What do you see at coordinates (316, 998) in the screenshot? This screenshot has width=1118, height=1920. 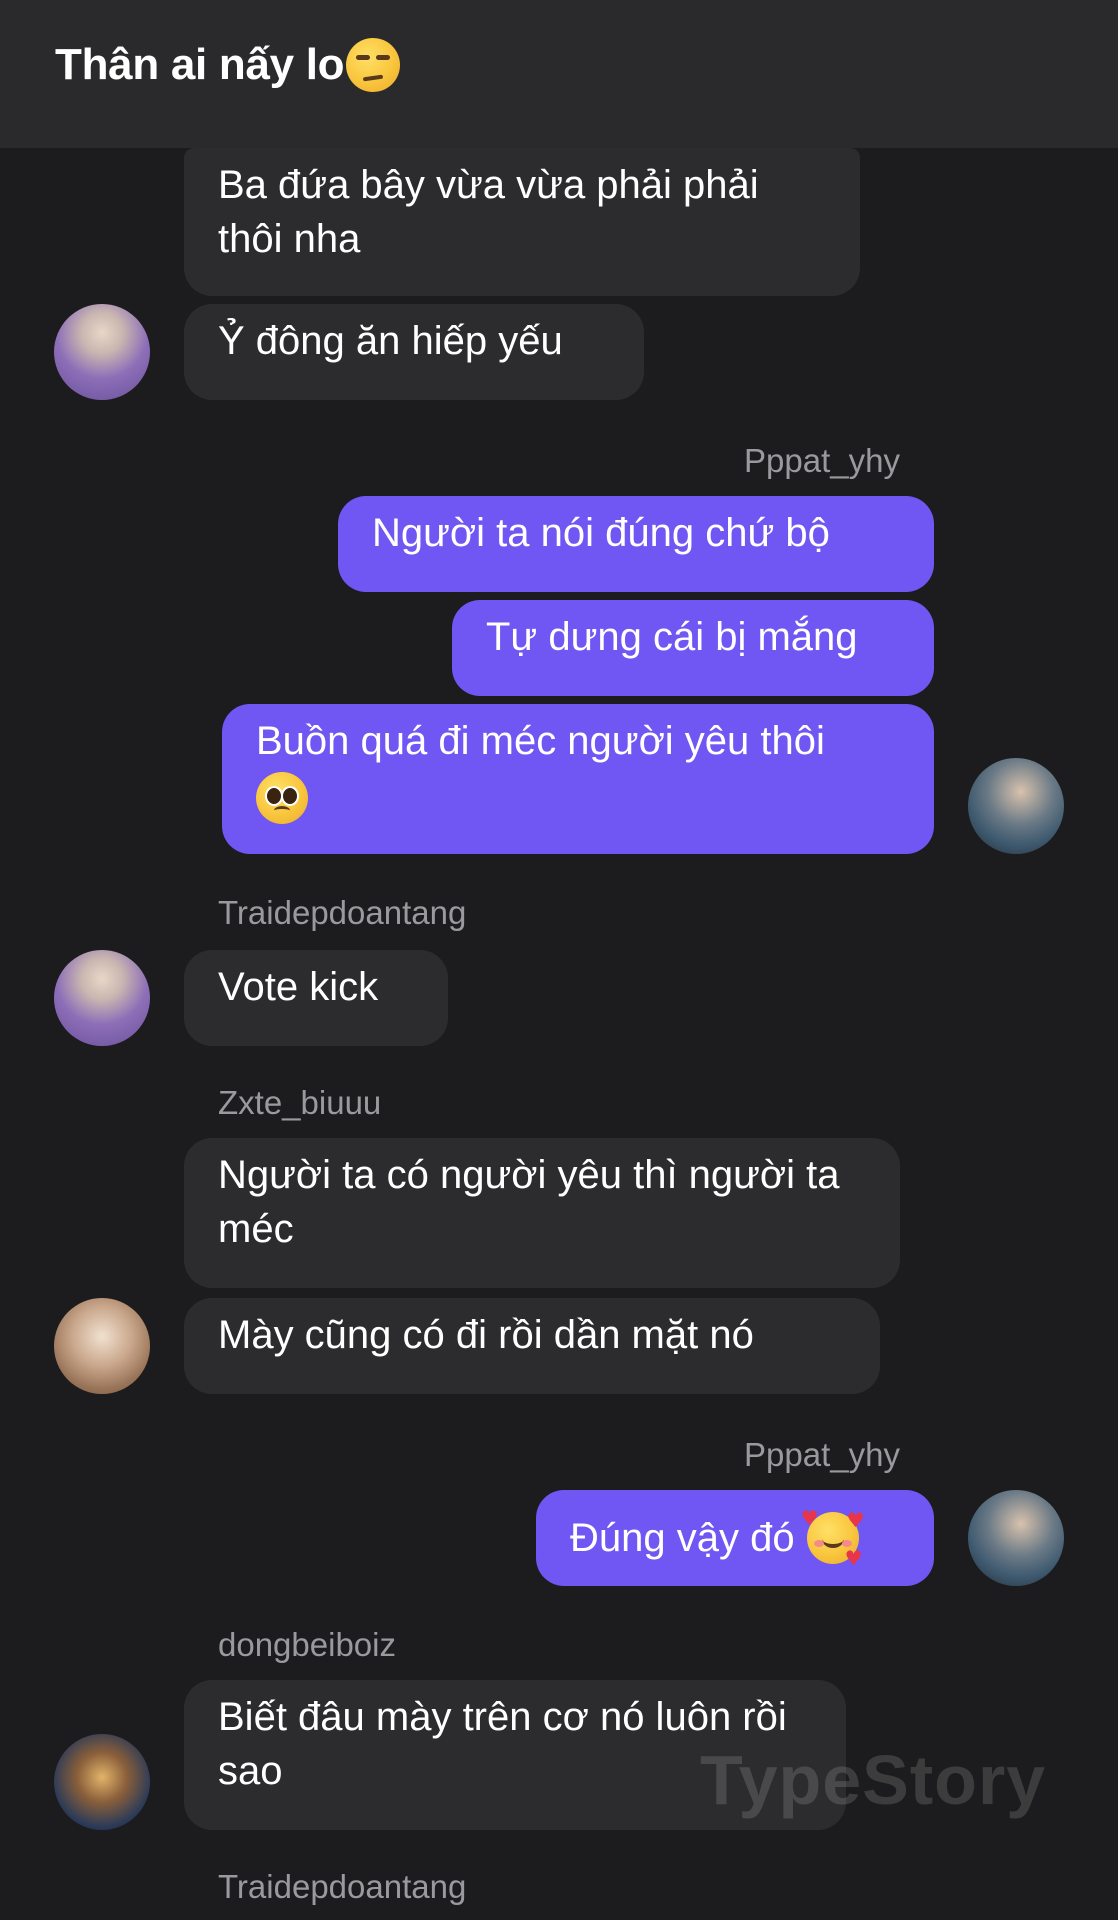 I see `message-bubble-incoming: Vote kick` at bounding box center [316, 998].